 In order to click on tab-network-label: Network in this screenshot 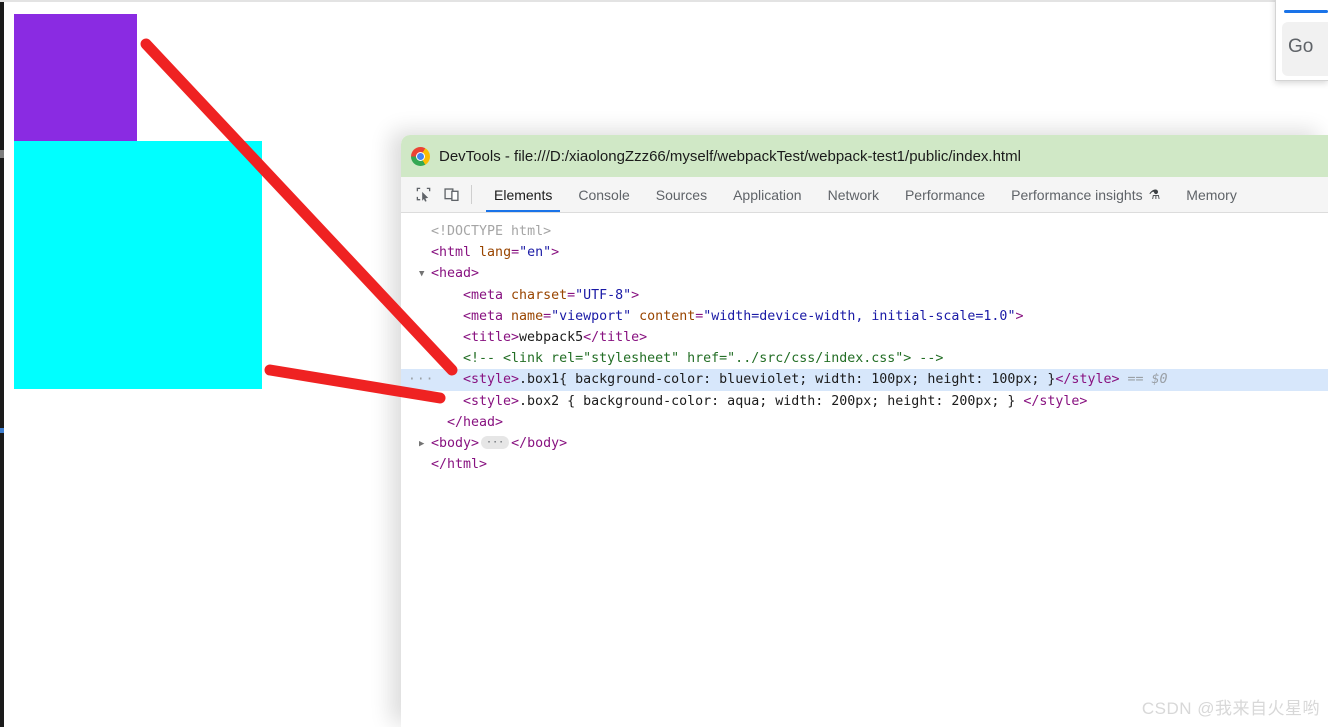, I will do `click(853, 194)`.